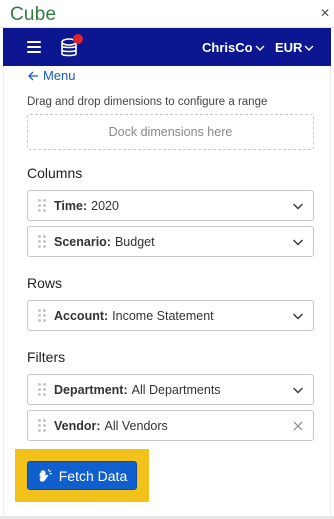 Image resolution: width=334 pixels, height=519 pixels. I want to click on dimension-department: Department: All Departments, so click(170, 389).